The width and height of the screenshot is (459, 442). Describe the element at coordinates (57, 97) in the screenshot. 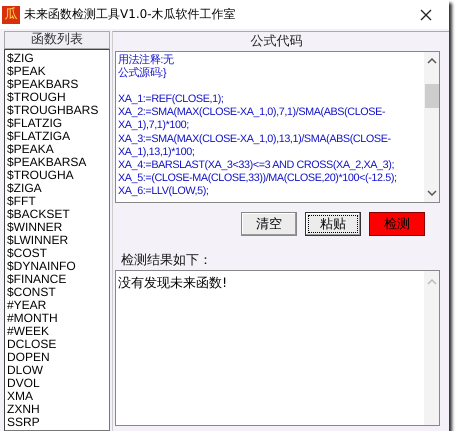

I see `list-item: $TROUGH` at that location.